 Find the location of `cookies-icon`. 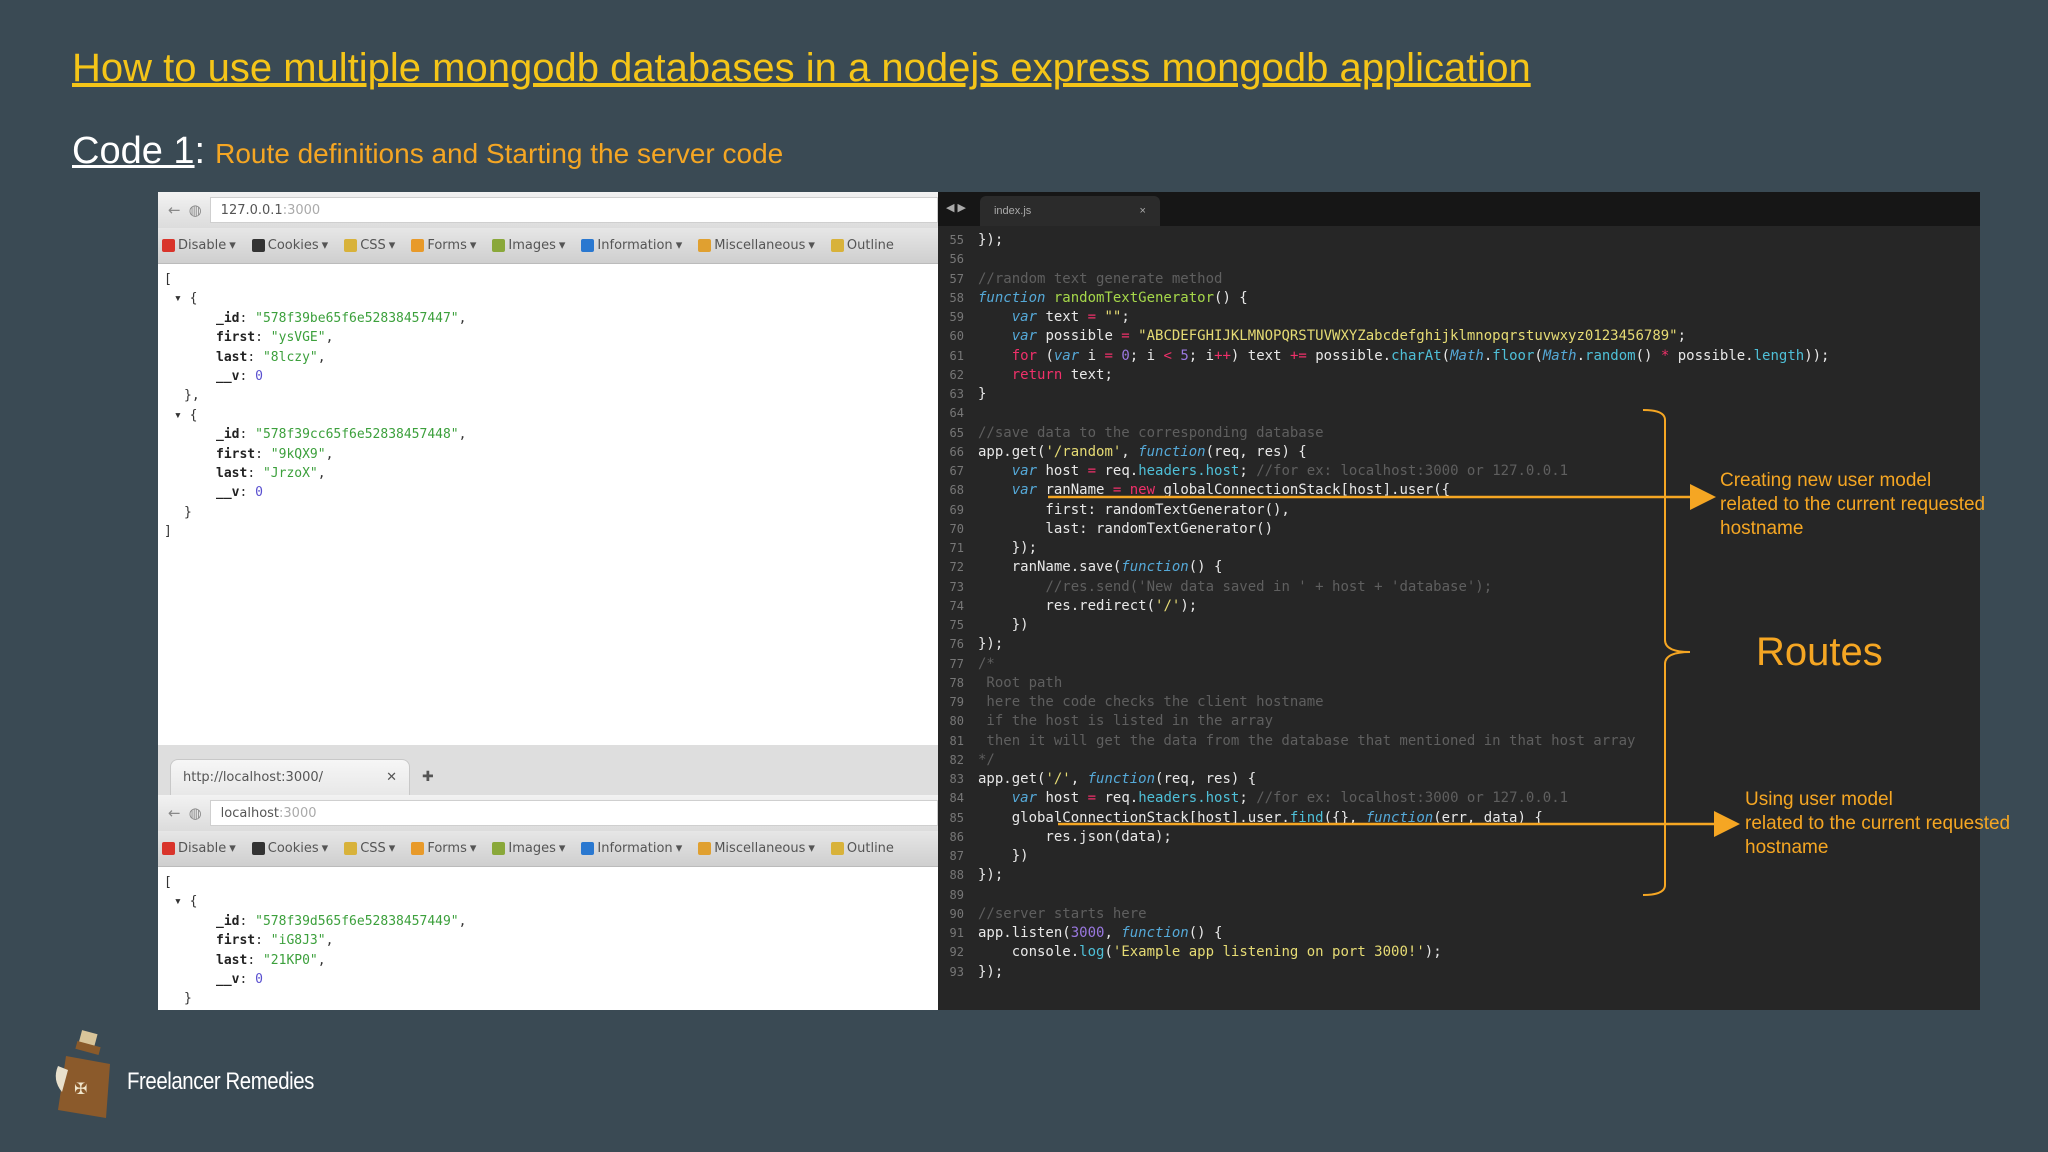

cookies-icon is located at coordinates (258, 848).